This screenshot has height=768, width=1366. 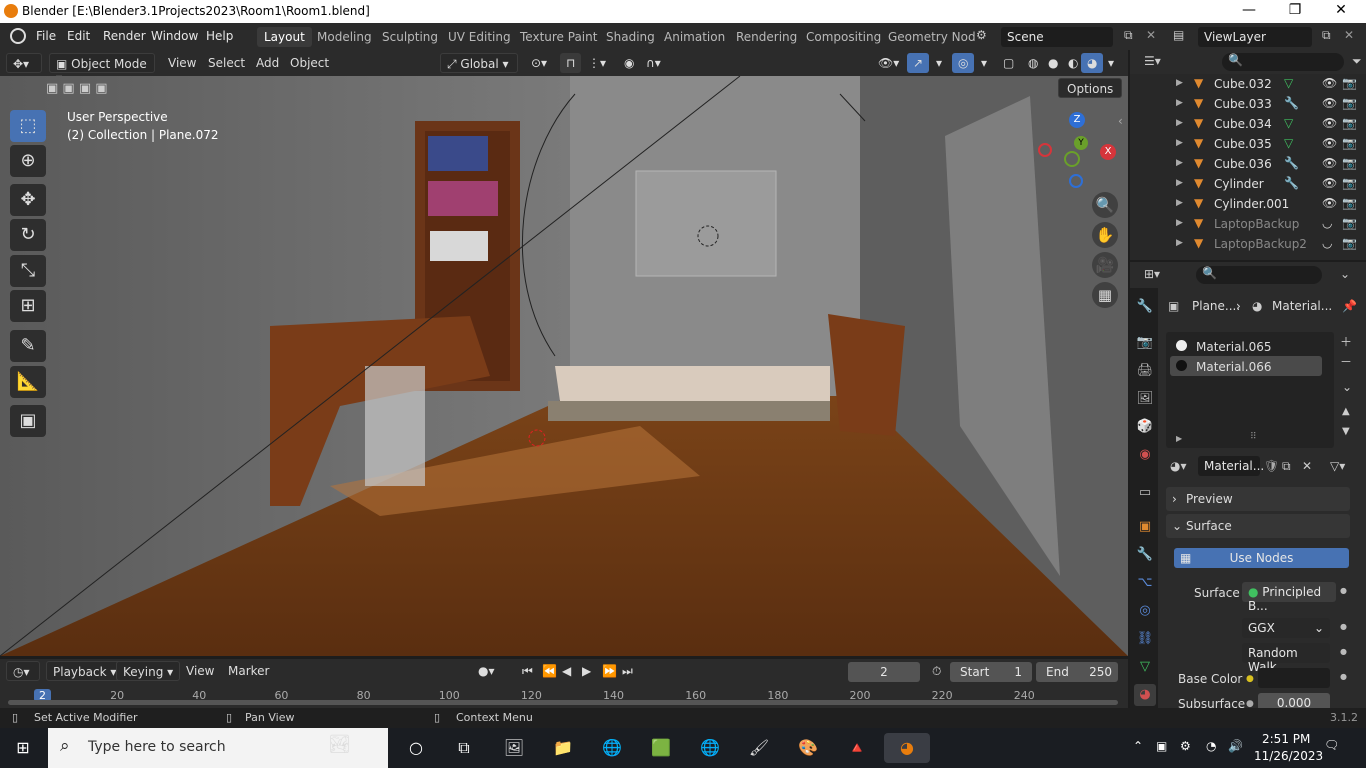 I want to click on duplicate-material-icon: ⧉, so click(x=1286, y=466).